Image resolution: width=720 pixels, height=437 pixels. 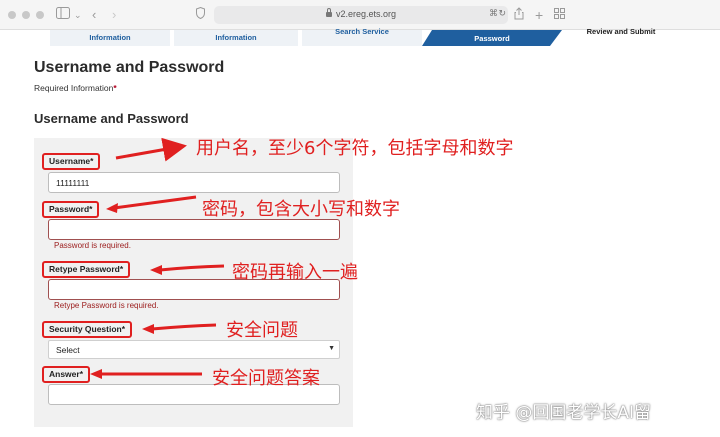 What do you see at coordinates (184, 327) in the screenshot?
I see `annotation-arrow-security` at bounding box center [184, 327].